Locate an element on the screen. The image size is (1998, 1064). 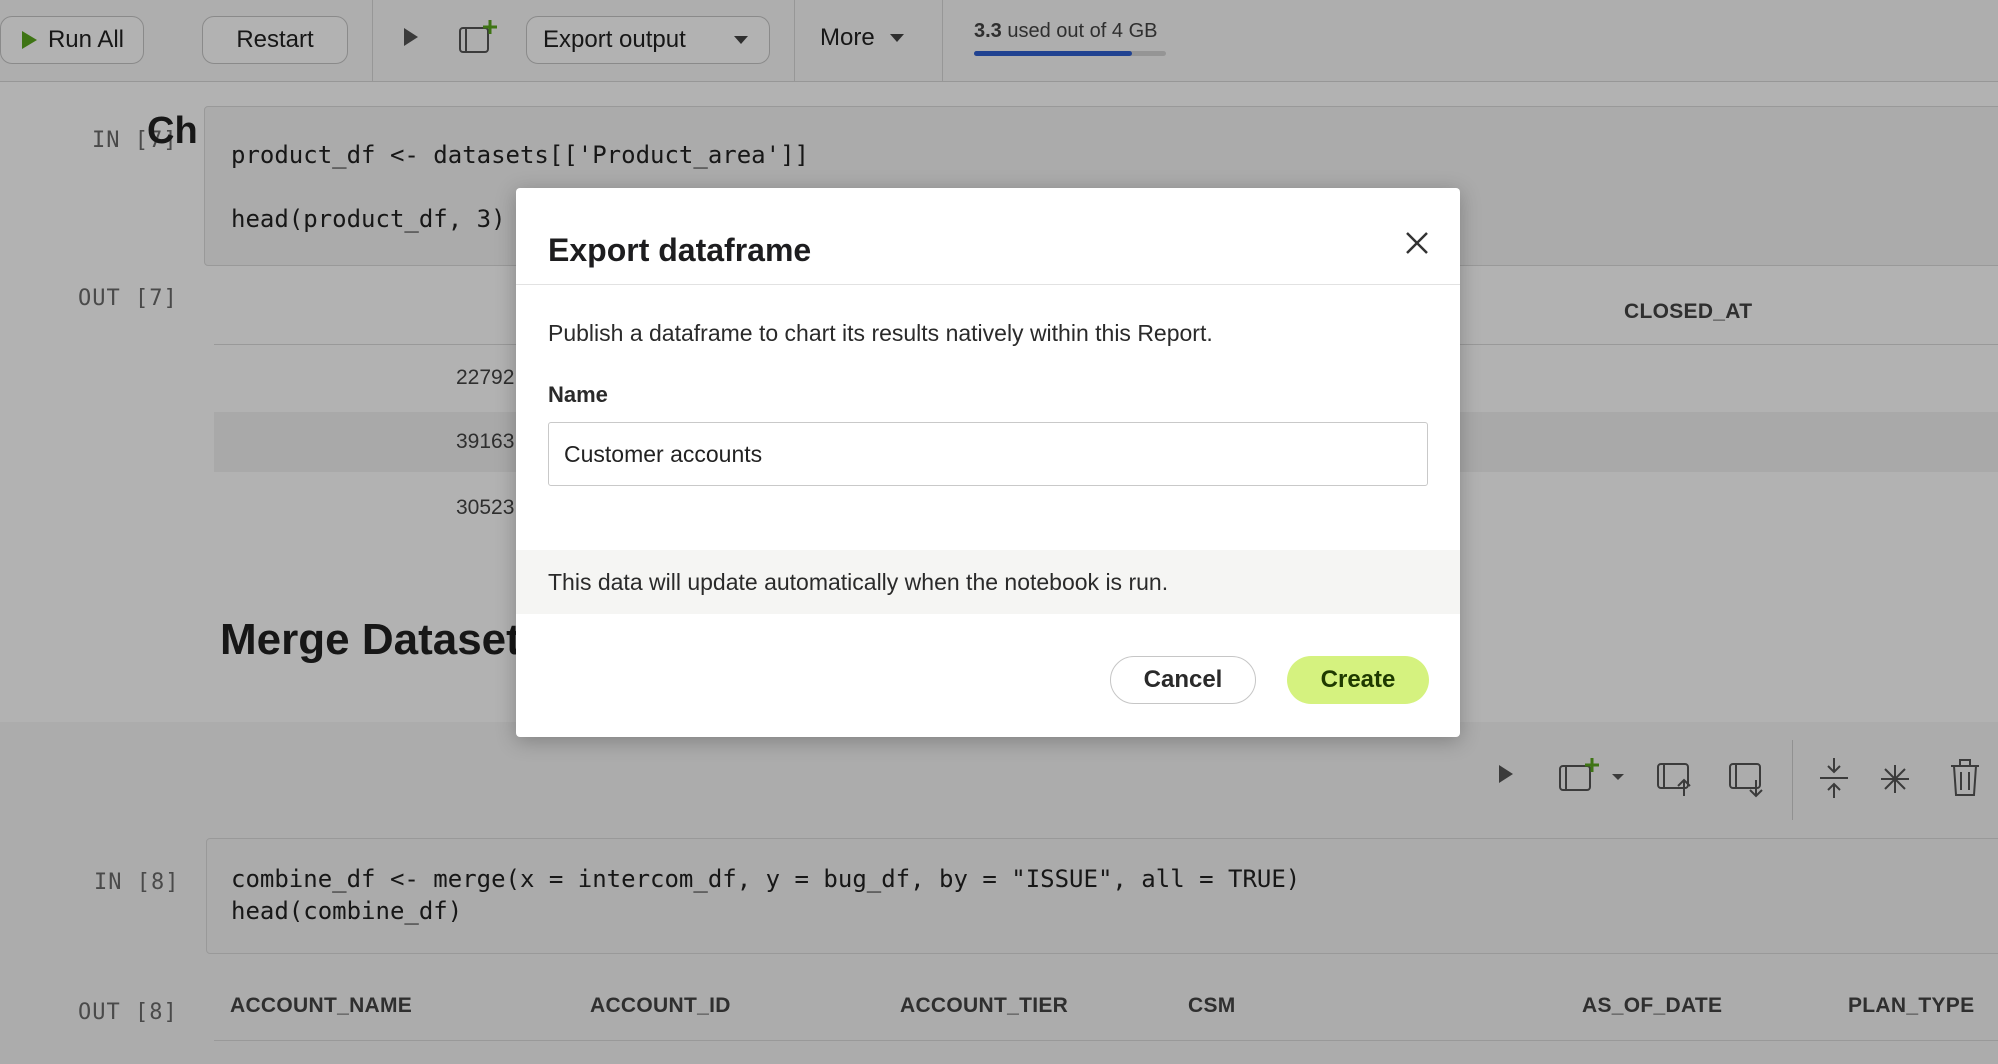
create-button: Create is located at coordinates (1358, 680).